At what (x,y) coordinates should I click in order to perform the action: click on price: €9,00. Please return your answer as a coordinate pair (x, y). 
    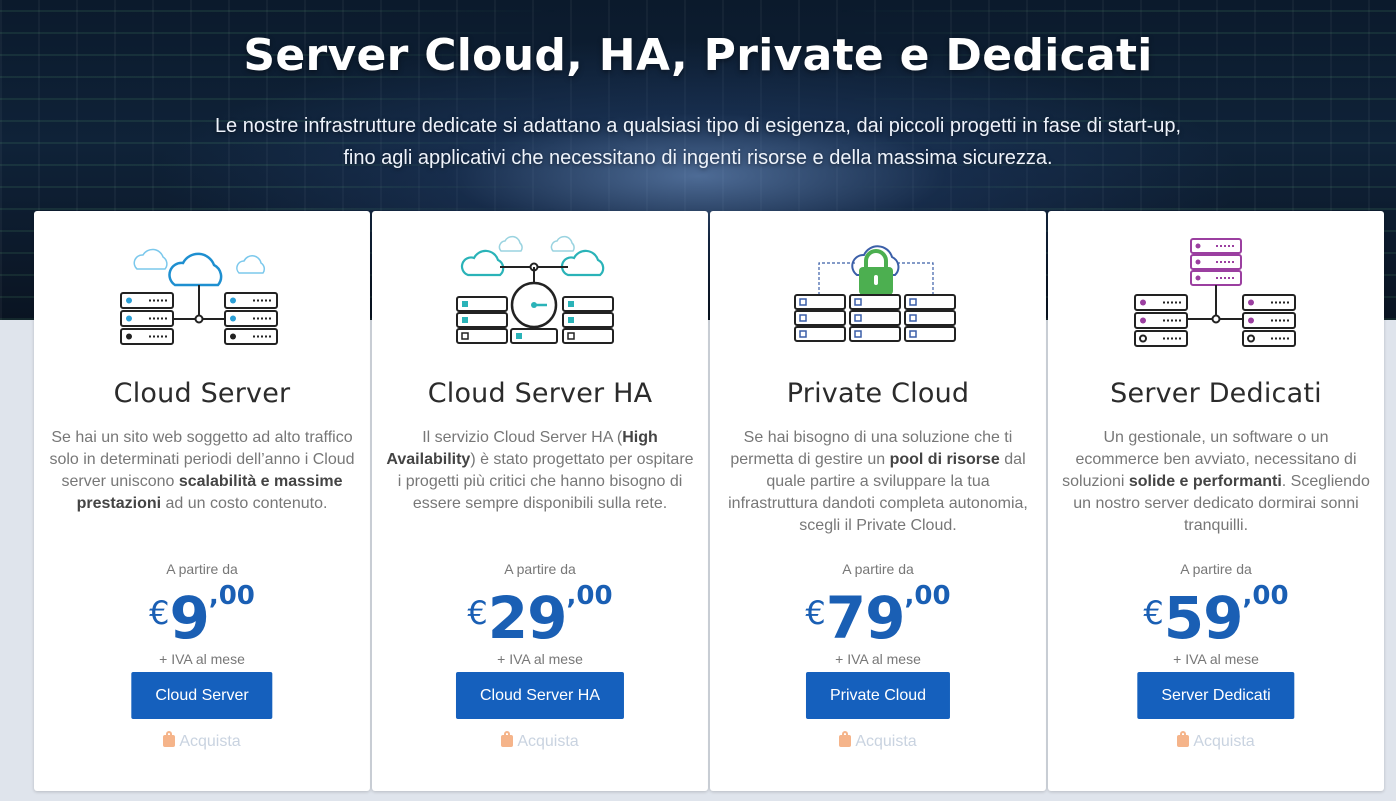
    Looking at the image, I should click on (202, 616).